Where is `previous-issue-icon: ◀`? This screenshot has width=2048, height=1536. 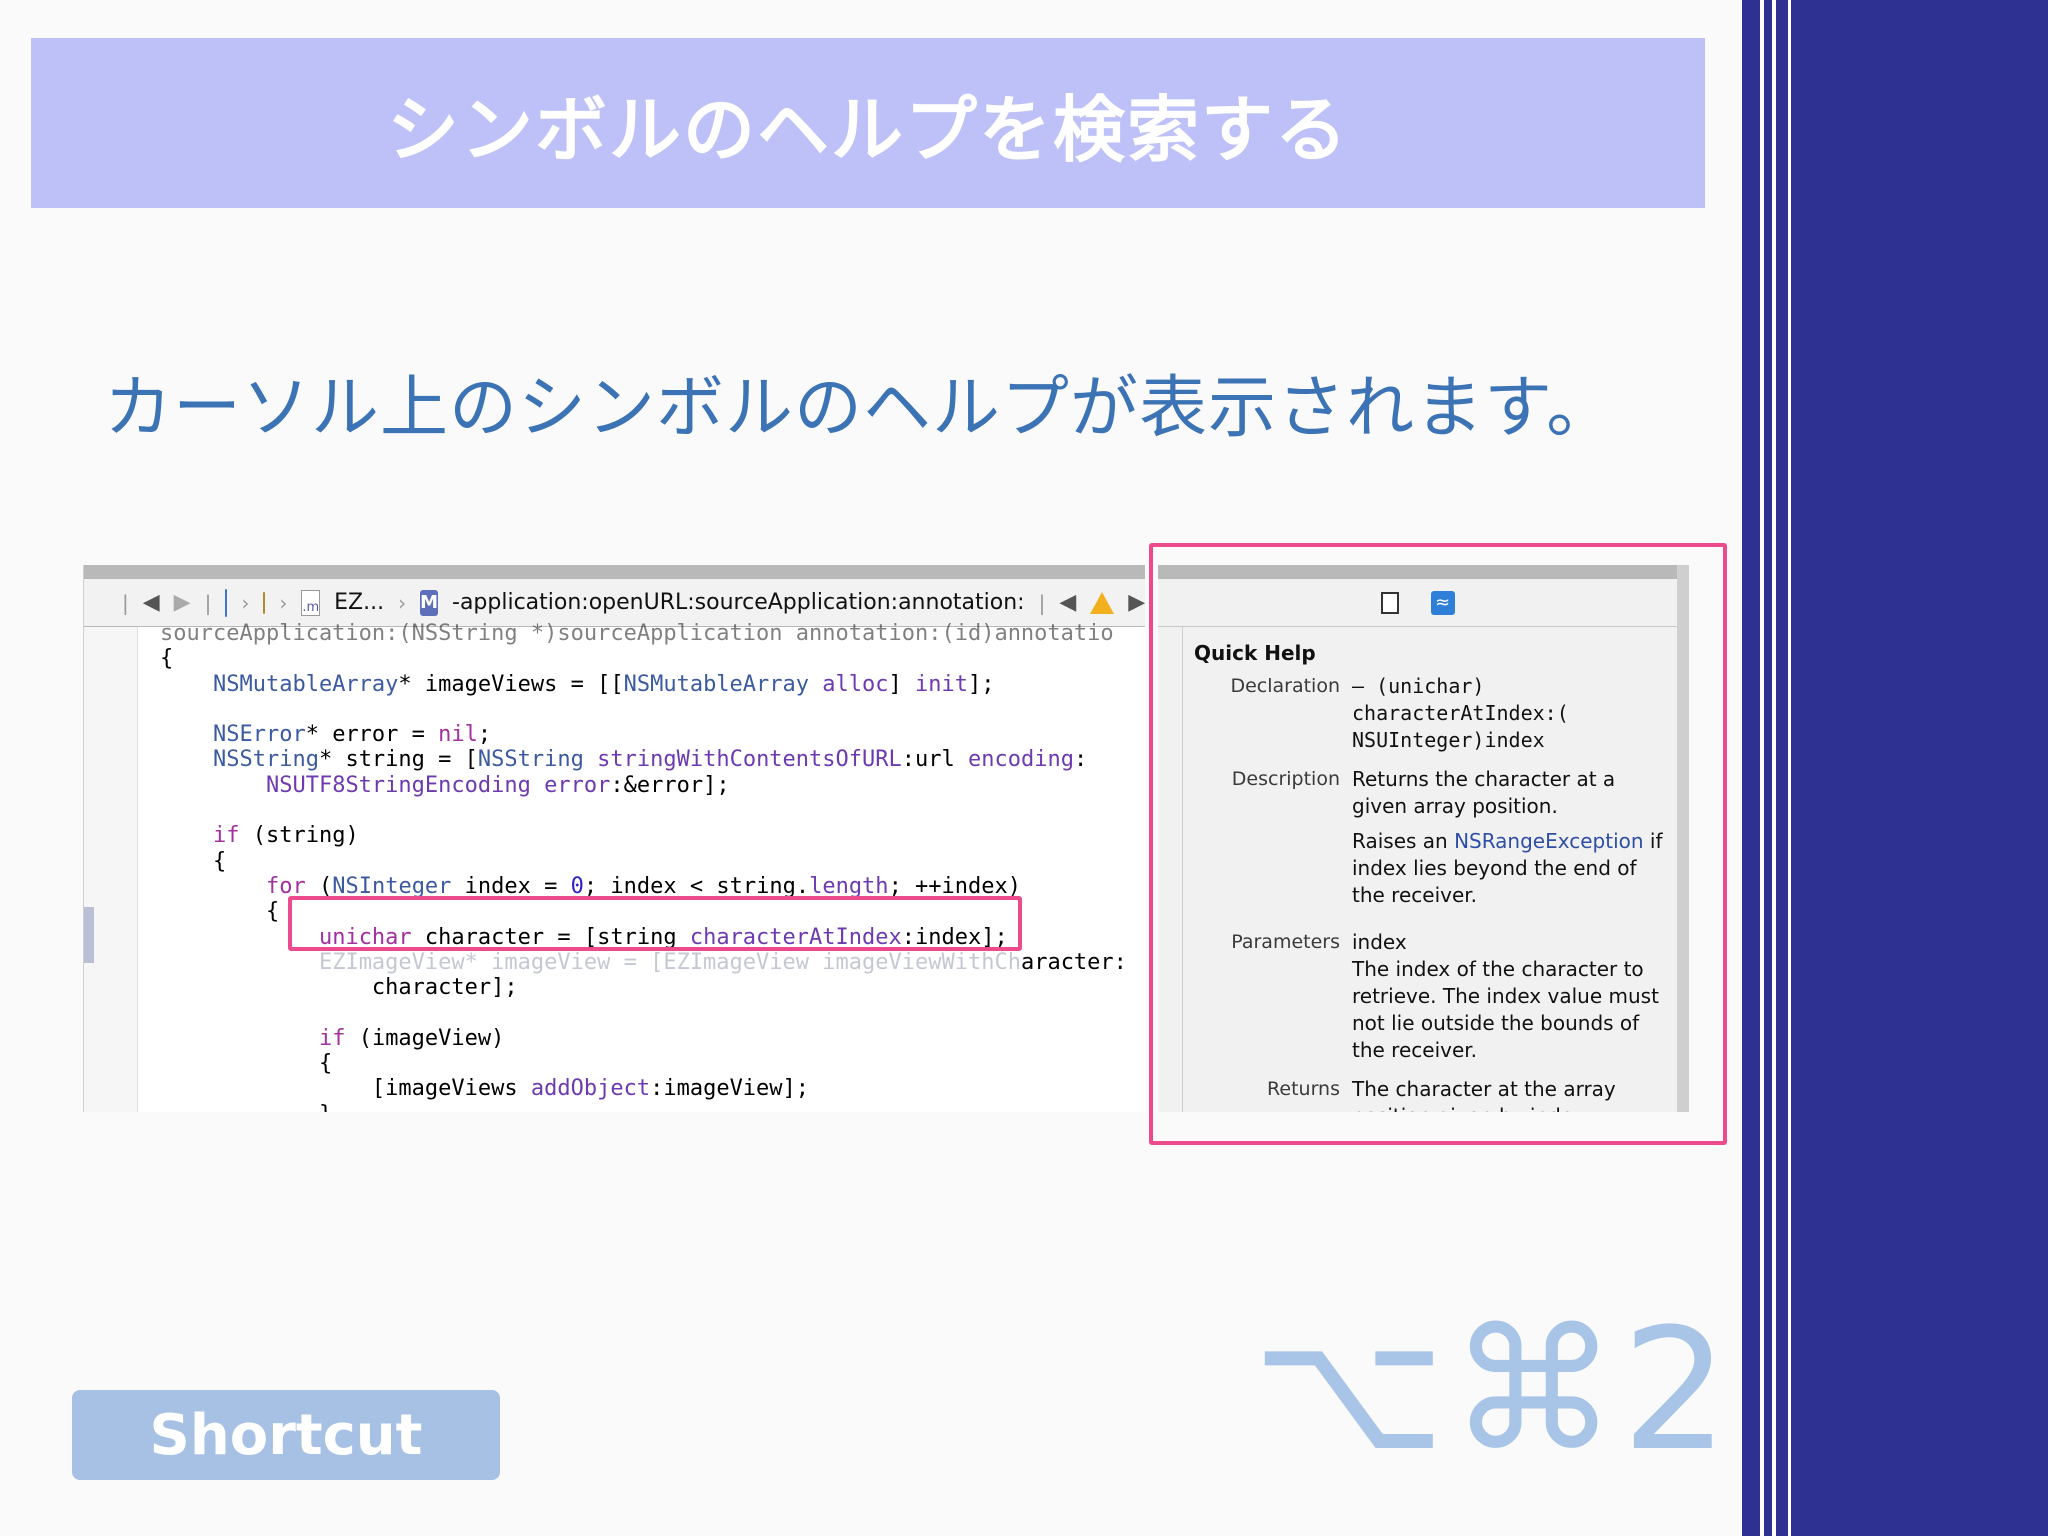
previous-issue-icon: ◀ is located at coordinates (1067, 602).